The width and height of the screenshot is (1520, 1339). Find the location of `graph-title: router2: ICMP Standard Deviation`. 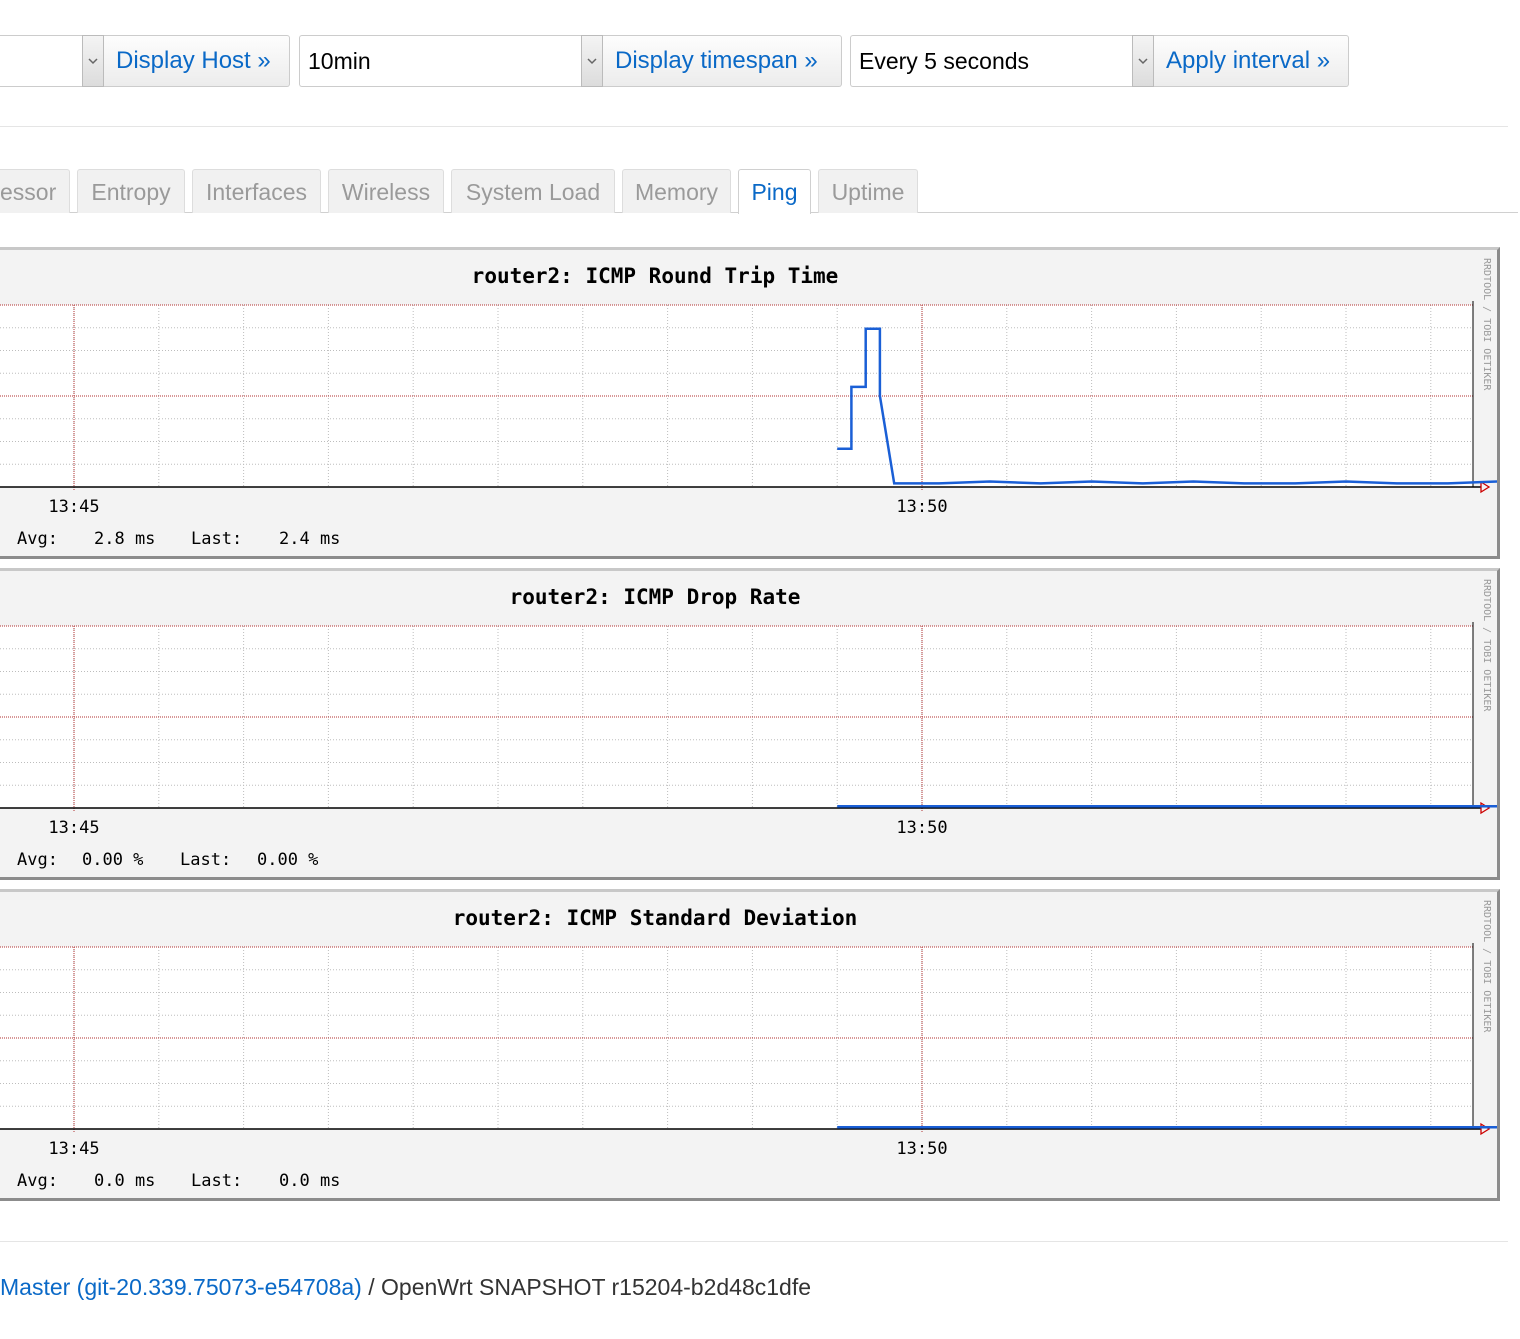

graph-title: router2: ICMP Standard Deviation is located at coordinates (655, 918).